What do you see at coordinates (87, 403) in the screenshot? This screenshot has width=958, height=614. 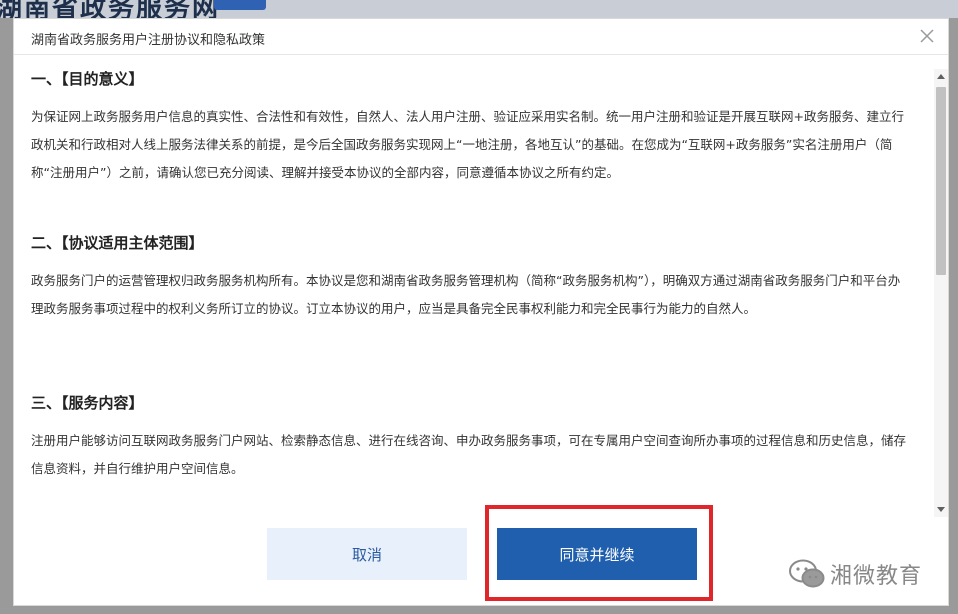 I see `section-heading: 三、【服务内容】` at bounding box center [87, 403].